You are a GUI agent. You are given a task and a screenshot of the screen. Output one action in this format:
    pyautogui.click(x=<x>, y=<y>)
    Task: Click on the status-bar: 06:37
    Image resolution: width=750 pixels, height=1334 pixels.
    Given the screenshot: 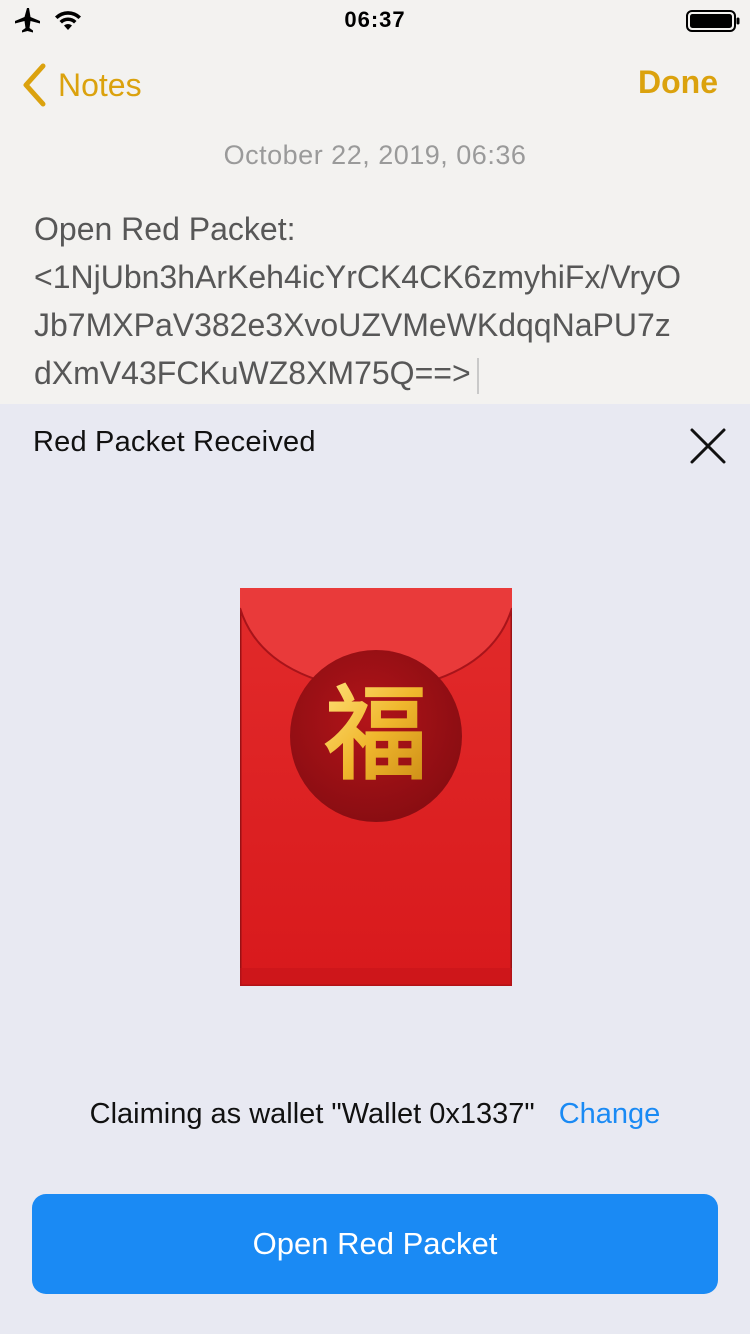 What is the action you would take?
    pyautogui.click(x=375, y=20)
    